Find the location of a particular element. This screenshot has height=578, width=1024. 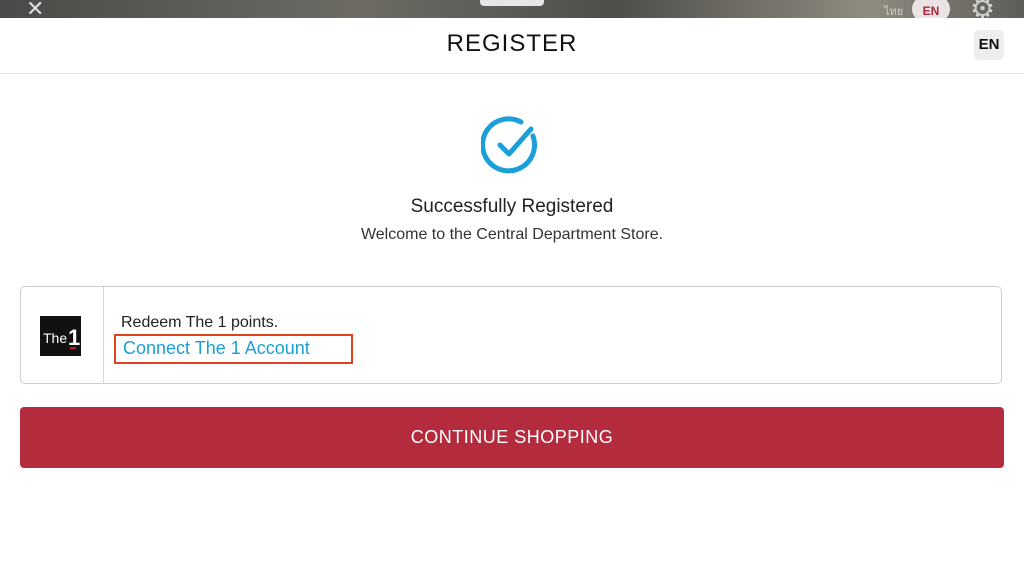

page-title: REGISTER is located at coordinates (512, 43).